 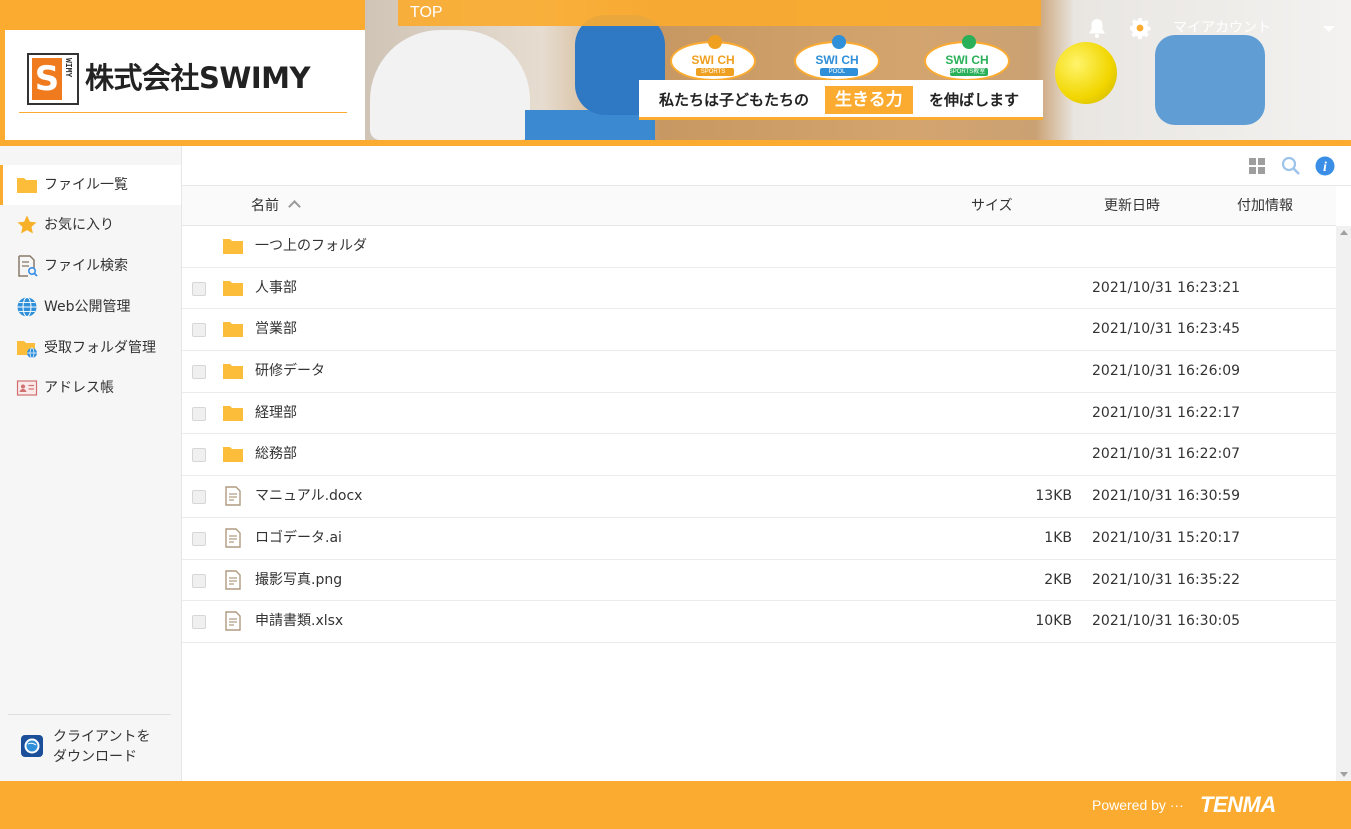 What do you see at coordinates (68, 68) in the screenshot?
I see `logo-vertical-text: WIMY` at bounding box center [68, 68].